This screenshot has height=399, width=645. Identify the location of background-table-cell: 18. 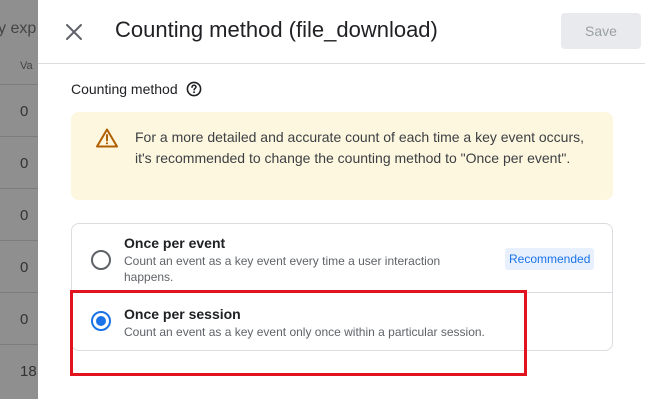
(19, 370).